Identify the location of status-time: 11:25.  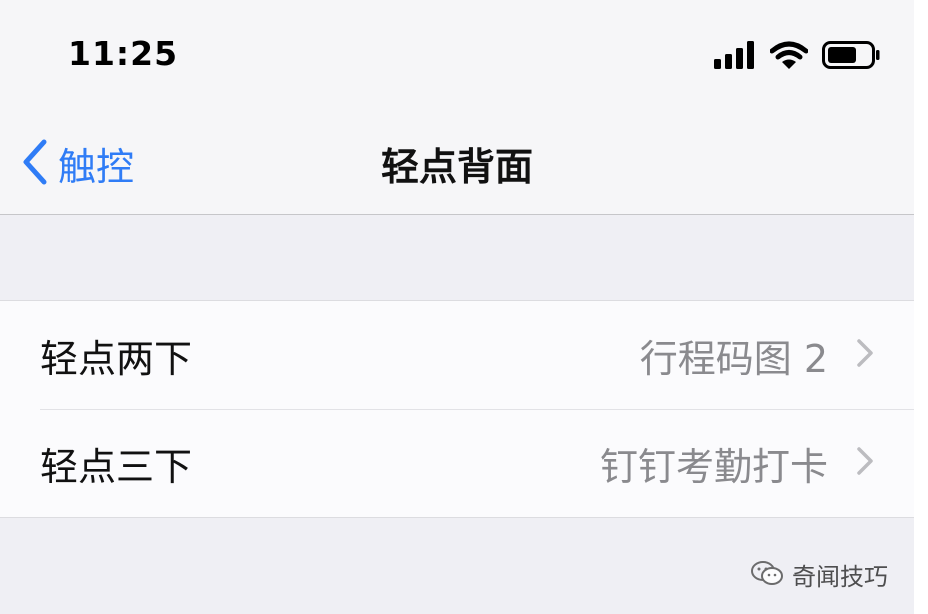
(123, 53).